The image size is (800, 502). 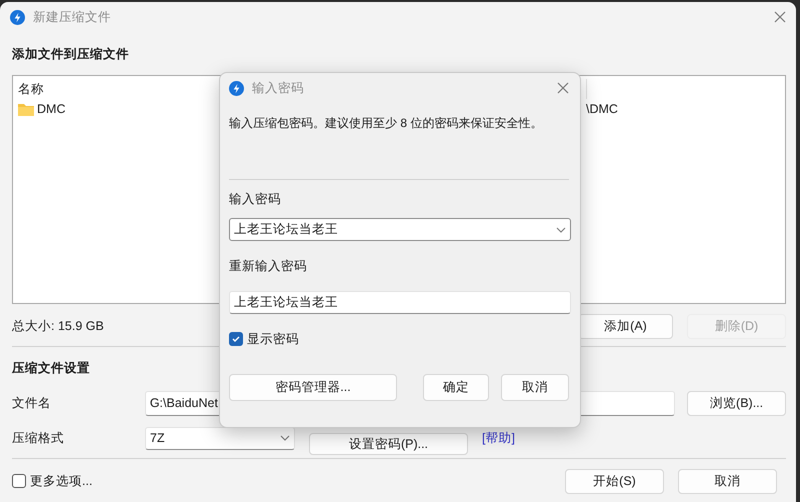 What do you see at coordinates (400, 229) in the screenshot?
I see `password-dropdown: 上老王论坛当老王` at bounding box center [400, 229].